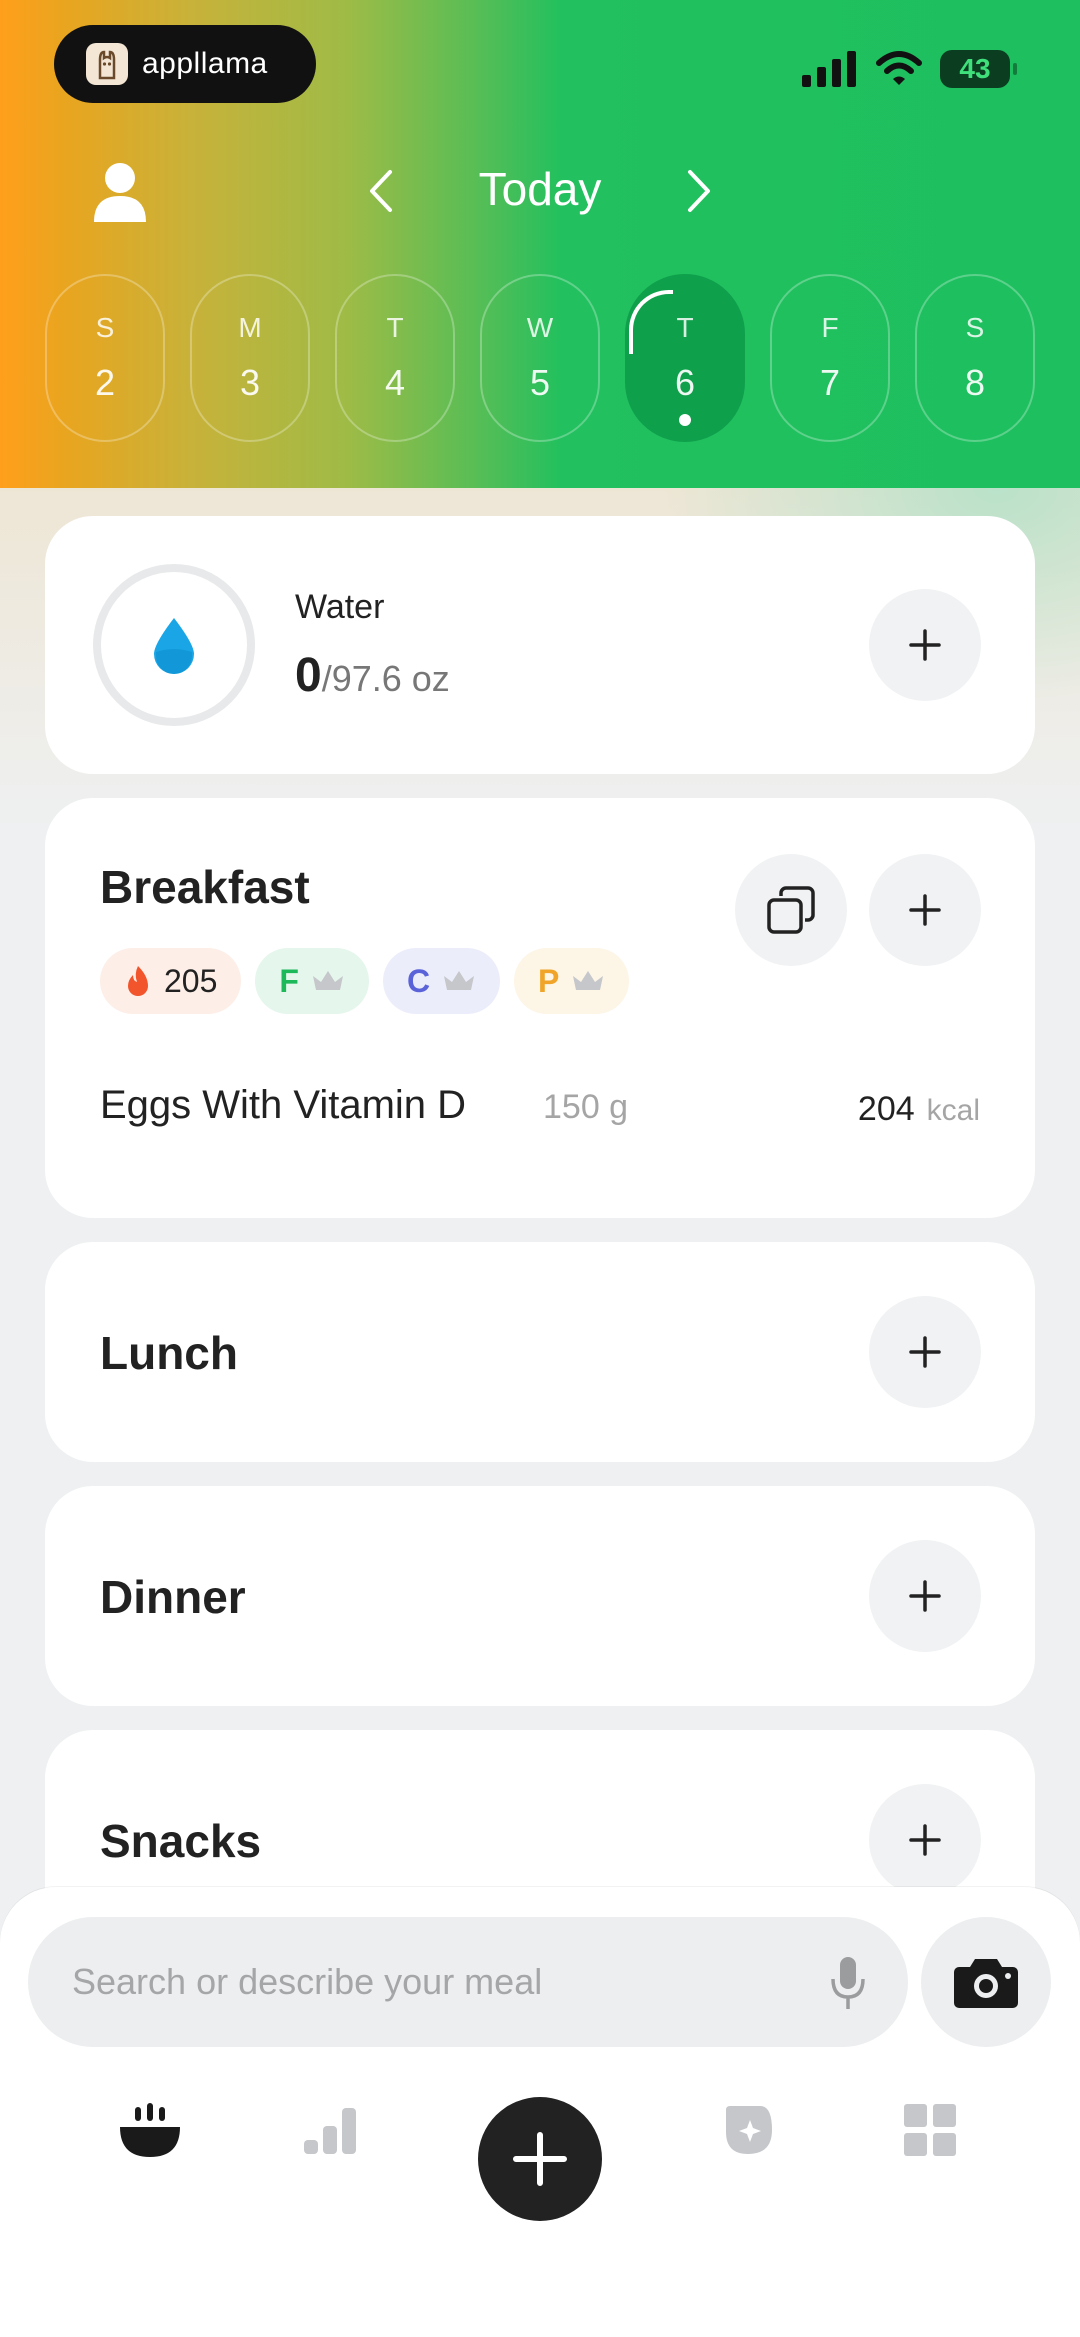 The image size is (1080, 2337). I want to click on add-breakfast-button, so click(925, 910).